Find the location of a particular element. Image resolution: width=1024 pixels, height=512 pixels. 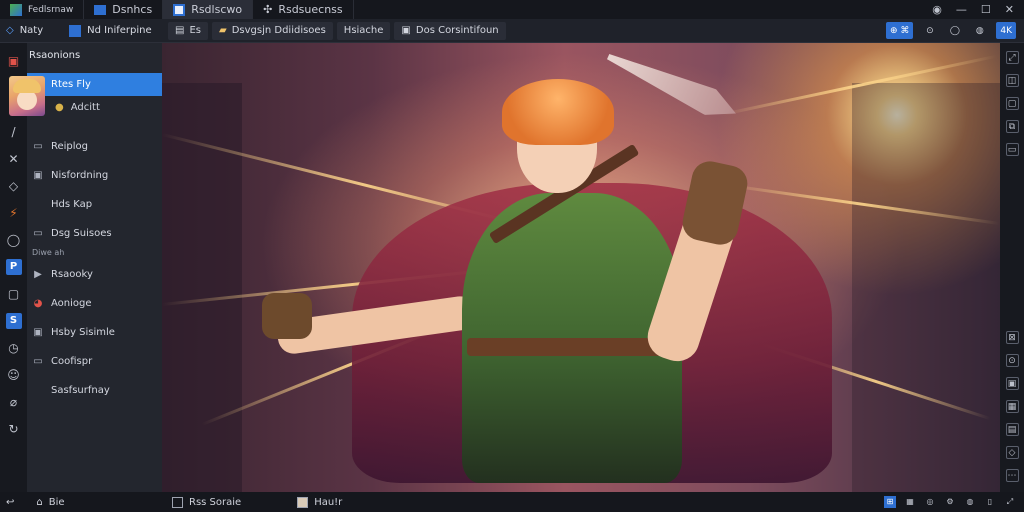

tab-dsnhcs: Dsnhcs is located at coordinates (124, 9).